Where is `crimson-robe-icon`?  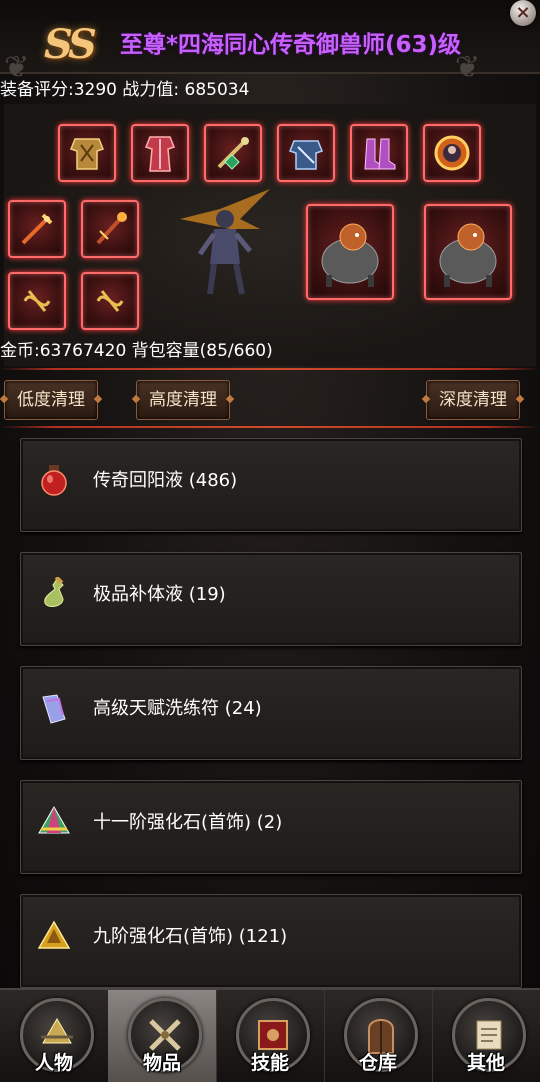
crimson-robe-icon is located at coordinates (160, 154).